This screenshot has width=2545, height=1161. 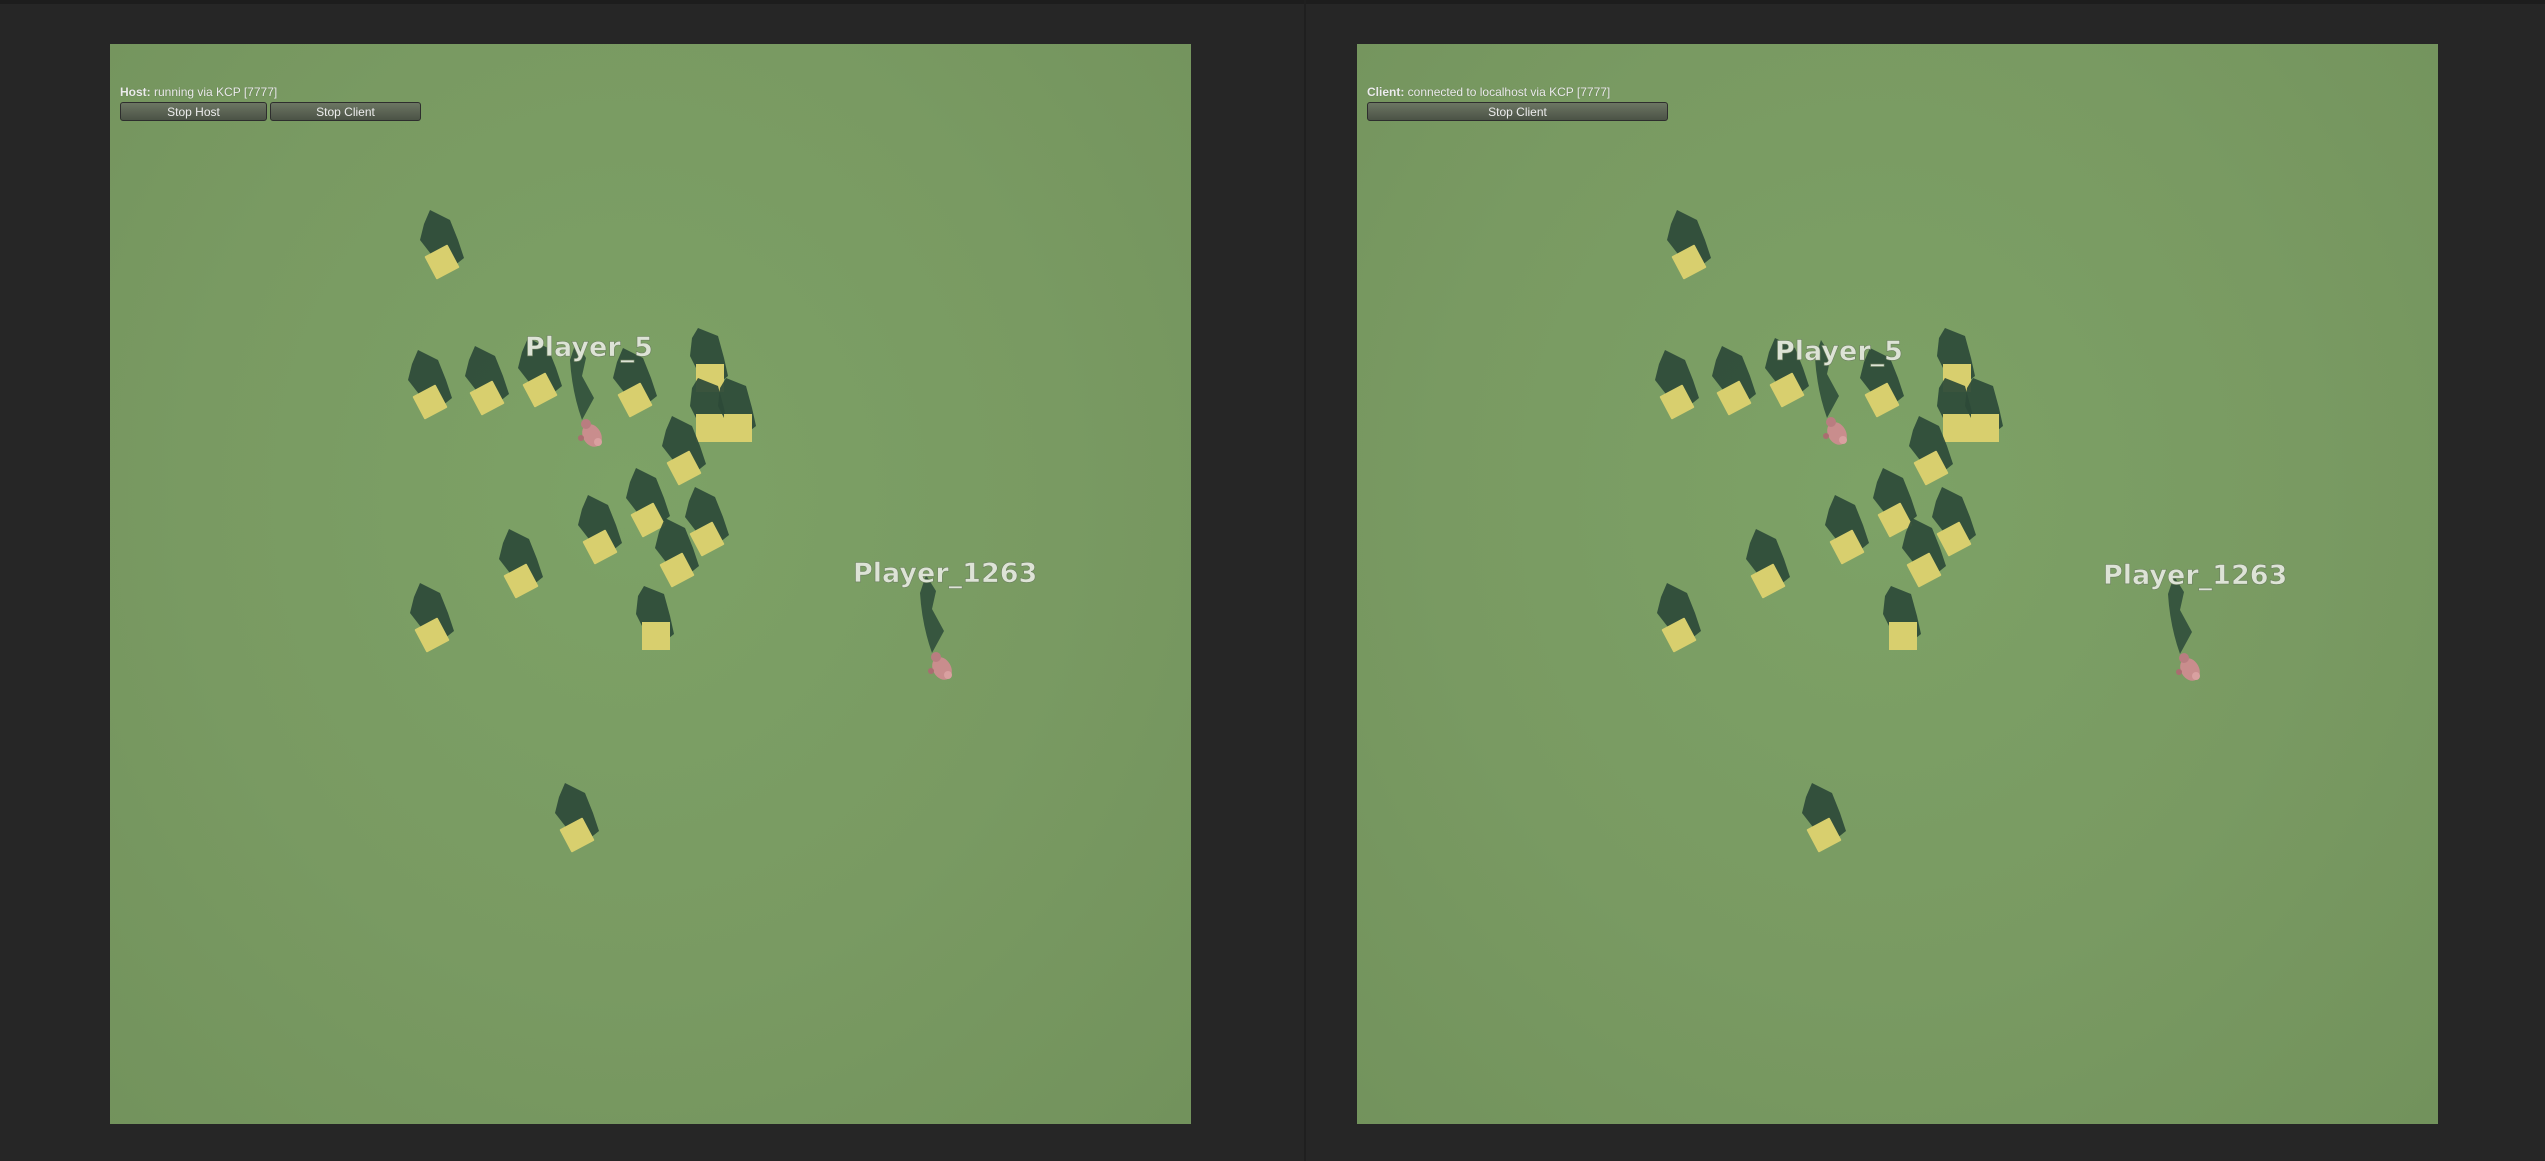 I want to click on status-role: Client:, so click(x=1386, y=92).